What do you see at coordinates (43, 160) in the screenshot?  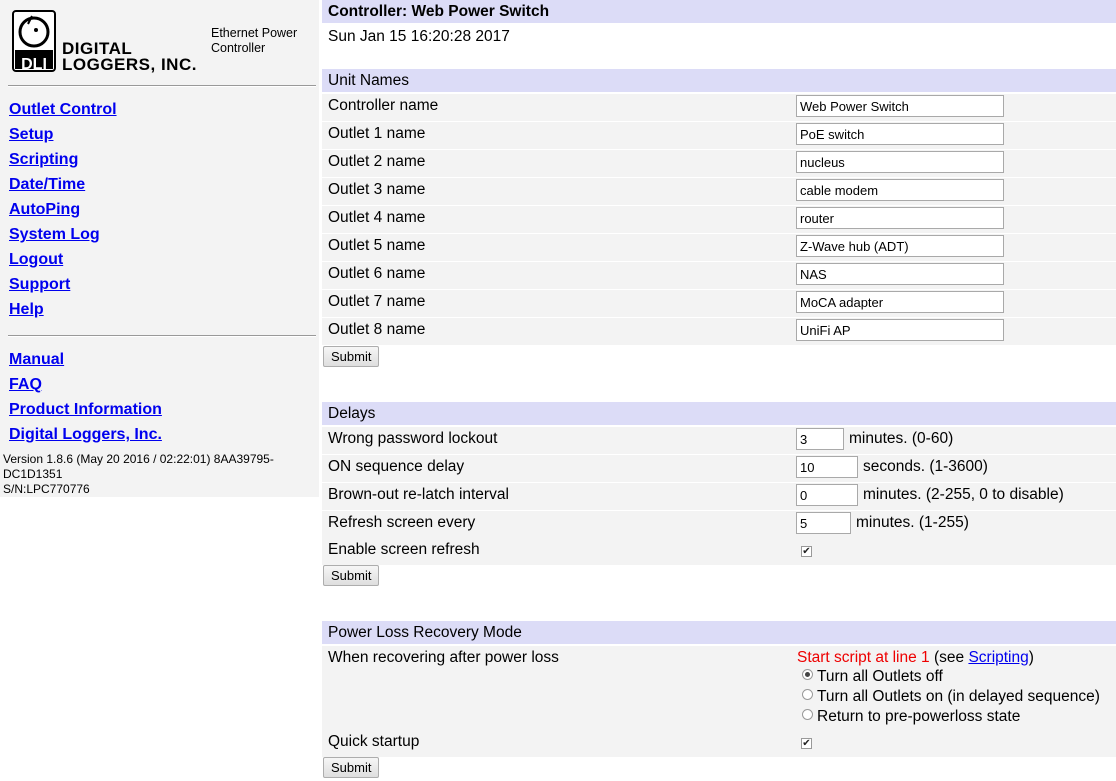 I see `nav-scripting: Scripting` at bounding box center [43, 160].